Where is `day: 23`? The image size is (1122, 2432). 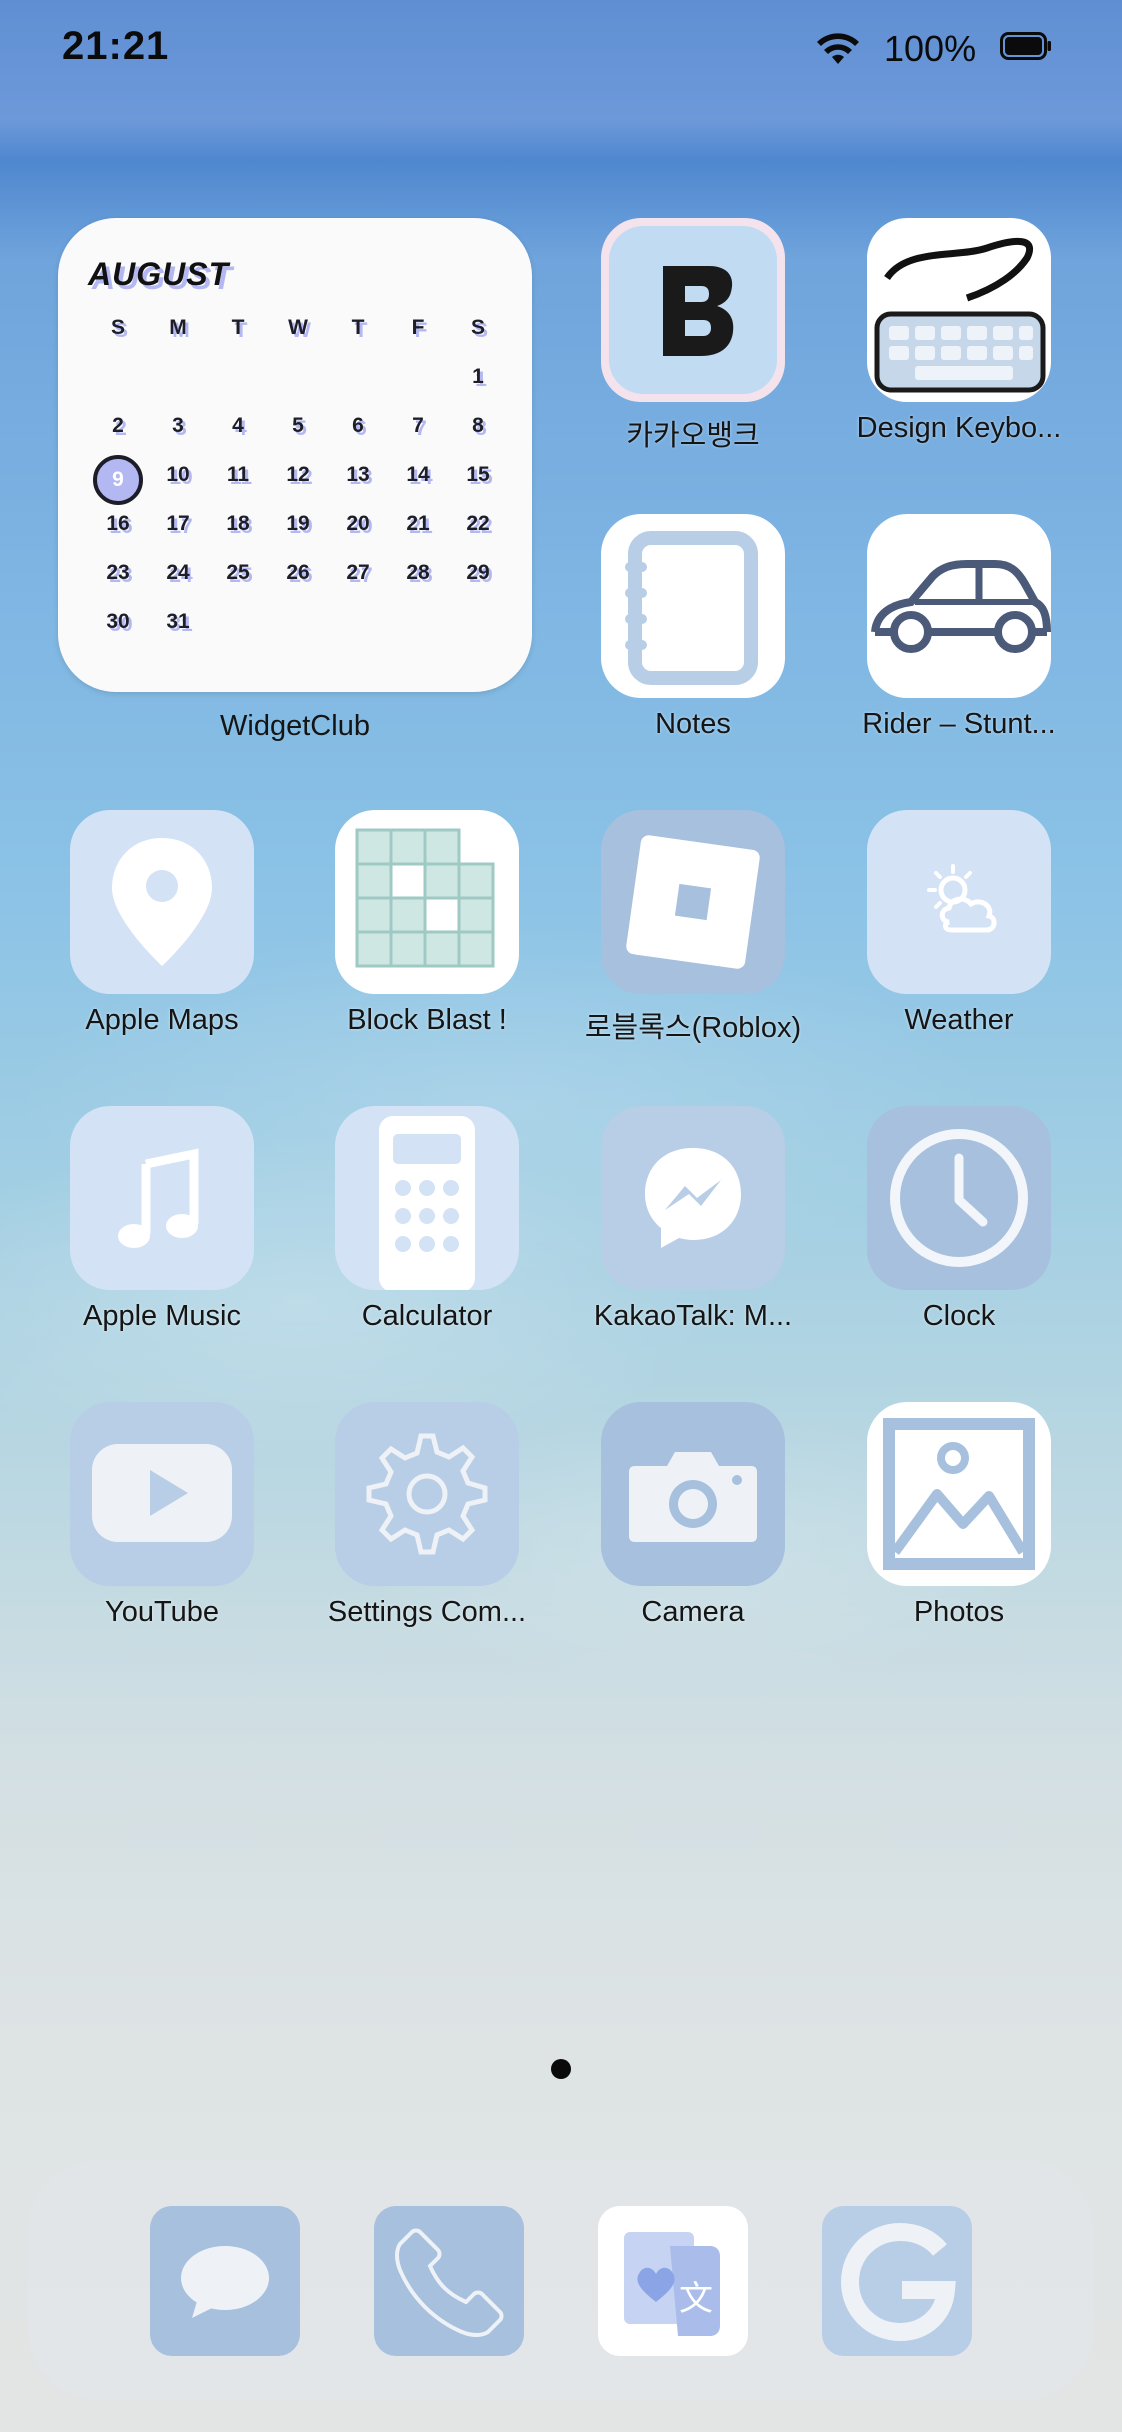 day: 23 is located at coordinates (118, 572).